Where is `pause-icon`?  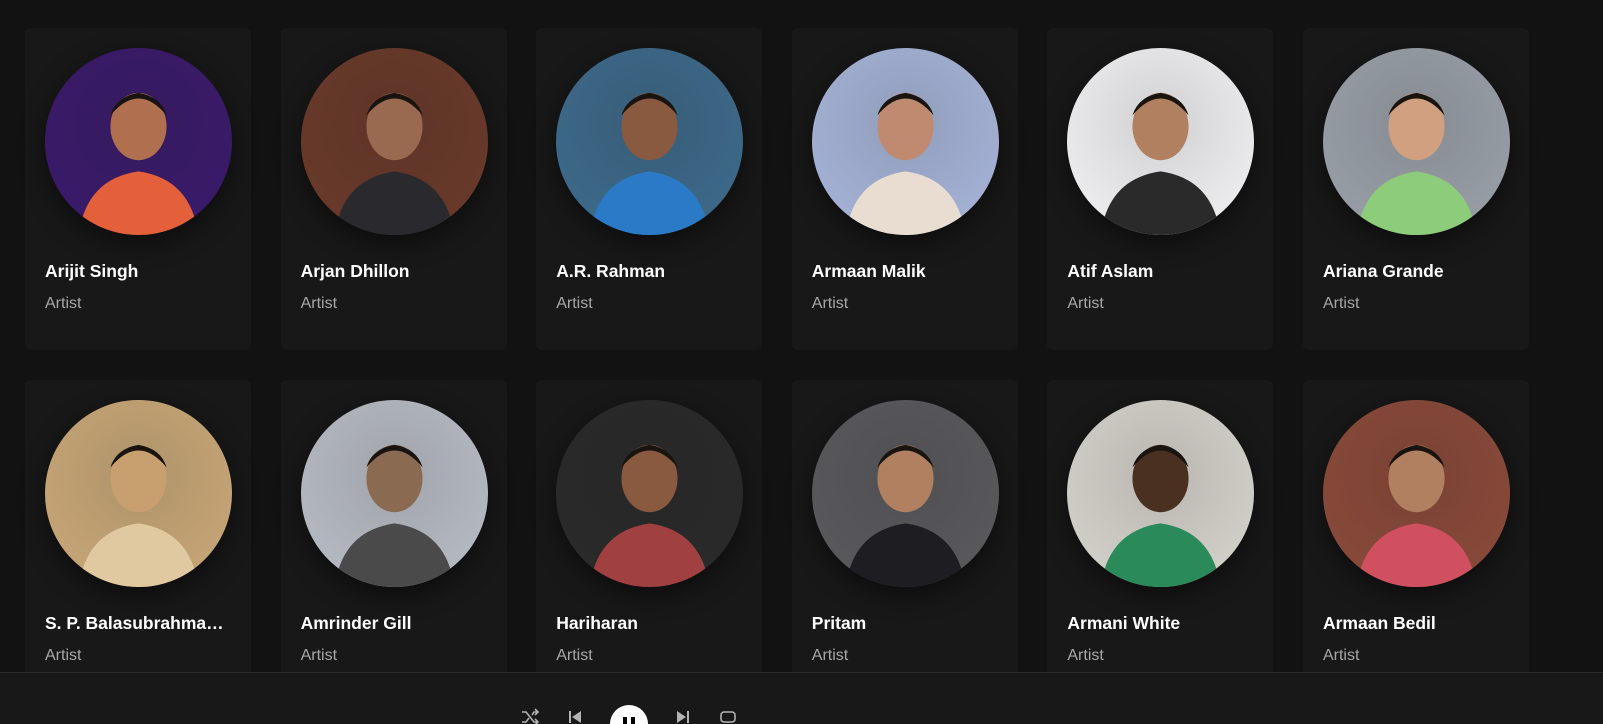
pause-icon is located at coordinates (625, 720).